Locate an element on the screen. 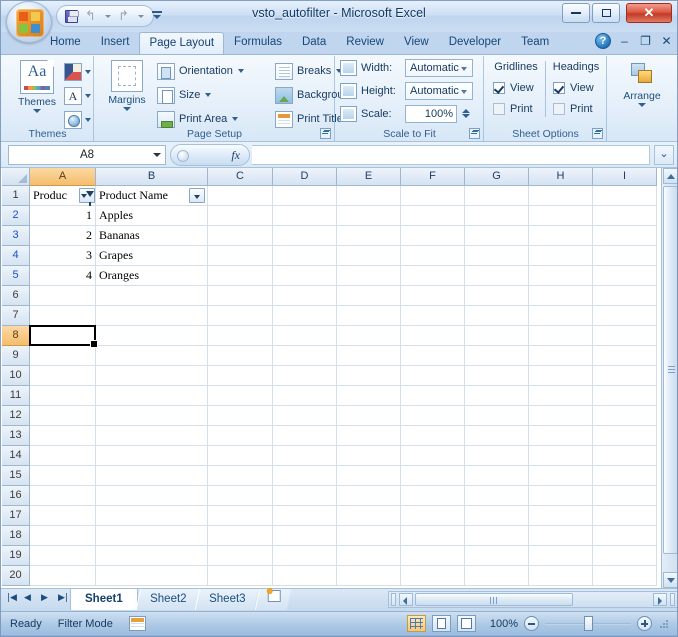 The width and height of the screenshot is (678, 637). row-header-16: 16 is located at coordinates (16, 496).